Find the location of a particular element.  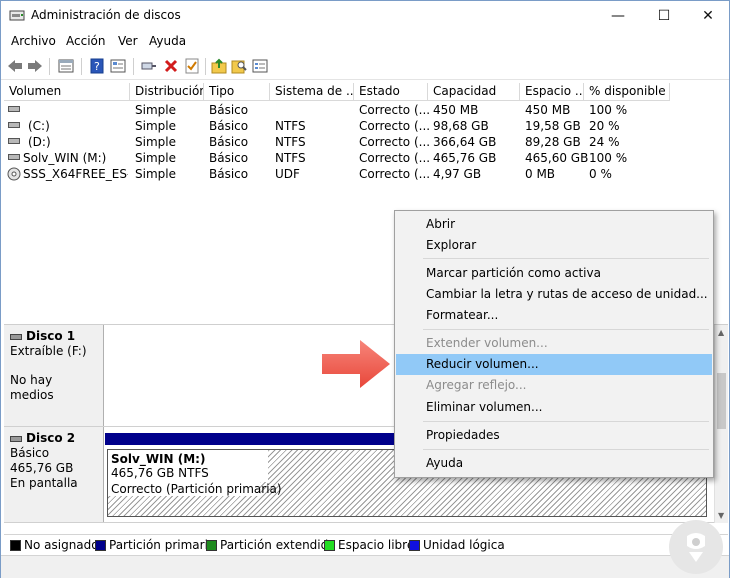

close-button: ✕ is located at coordinates (707, 16).